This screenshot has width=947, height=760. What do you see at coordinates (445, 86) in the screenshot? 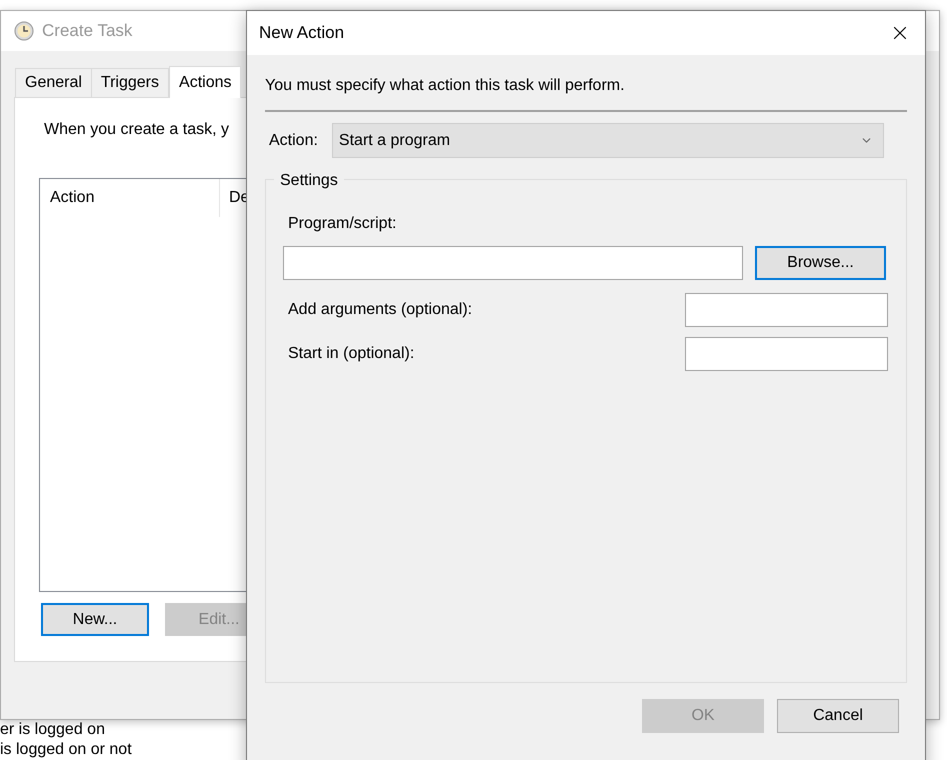
I see `instruction-text: You must specify what action this task will perform.` at bounding box center [445, 86].